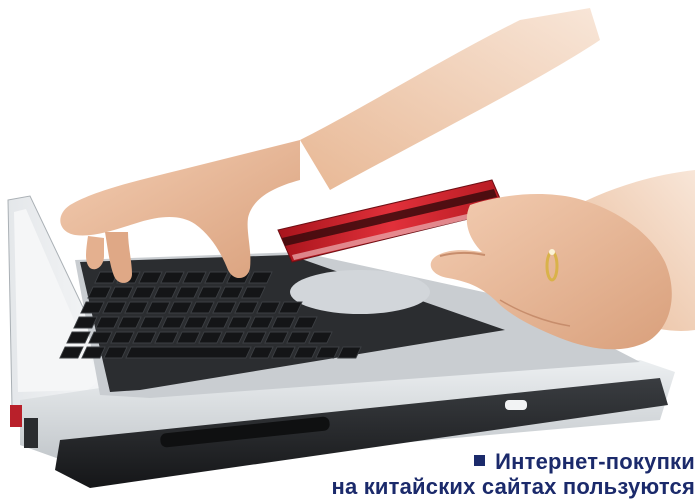  Describe the element at coordinates (595, 461) in the screenshot. I see `caption-text-1: Интернет-покупки` at that location.